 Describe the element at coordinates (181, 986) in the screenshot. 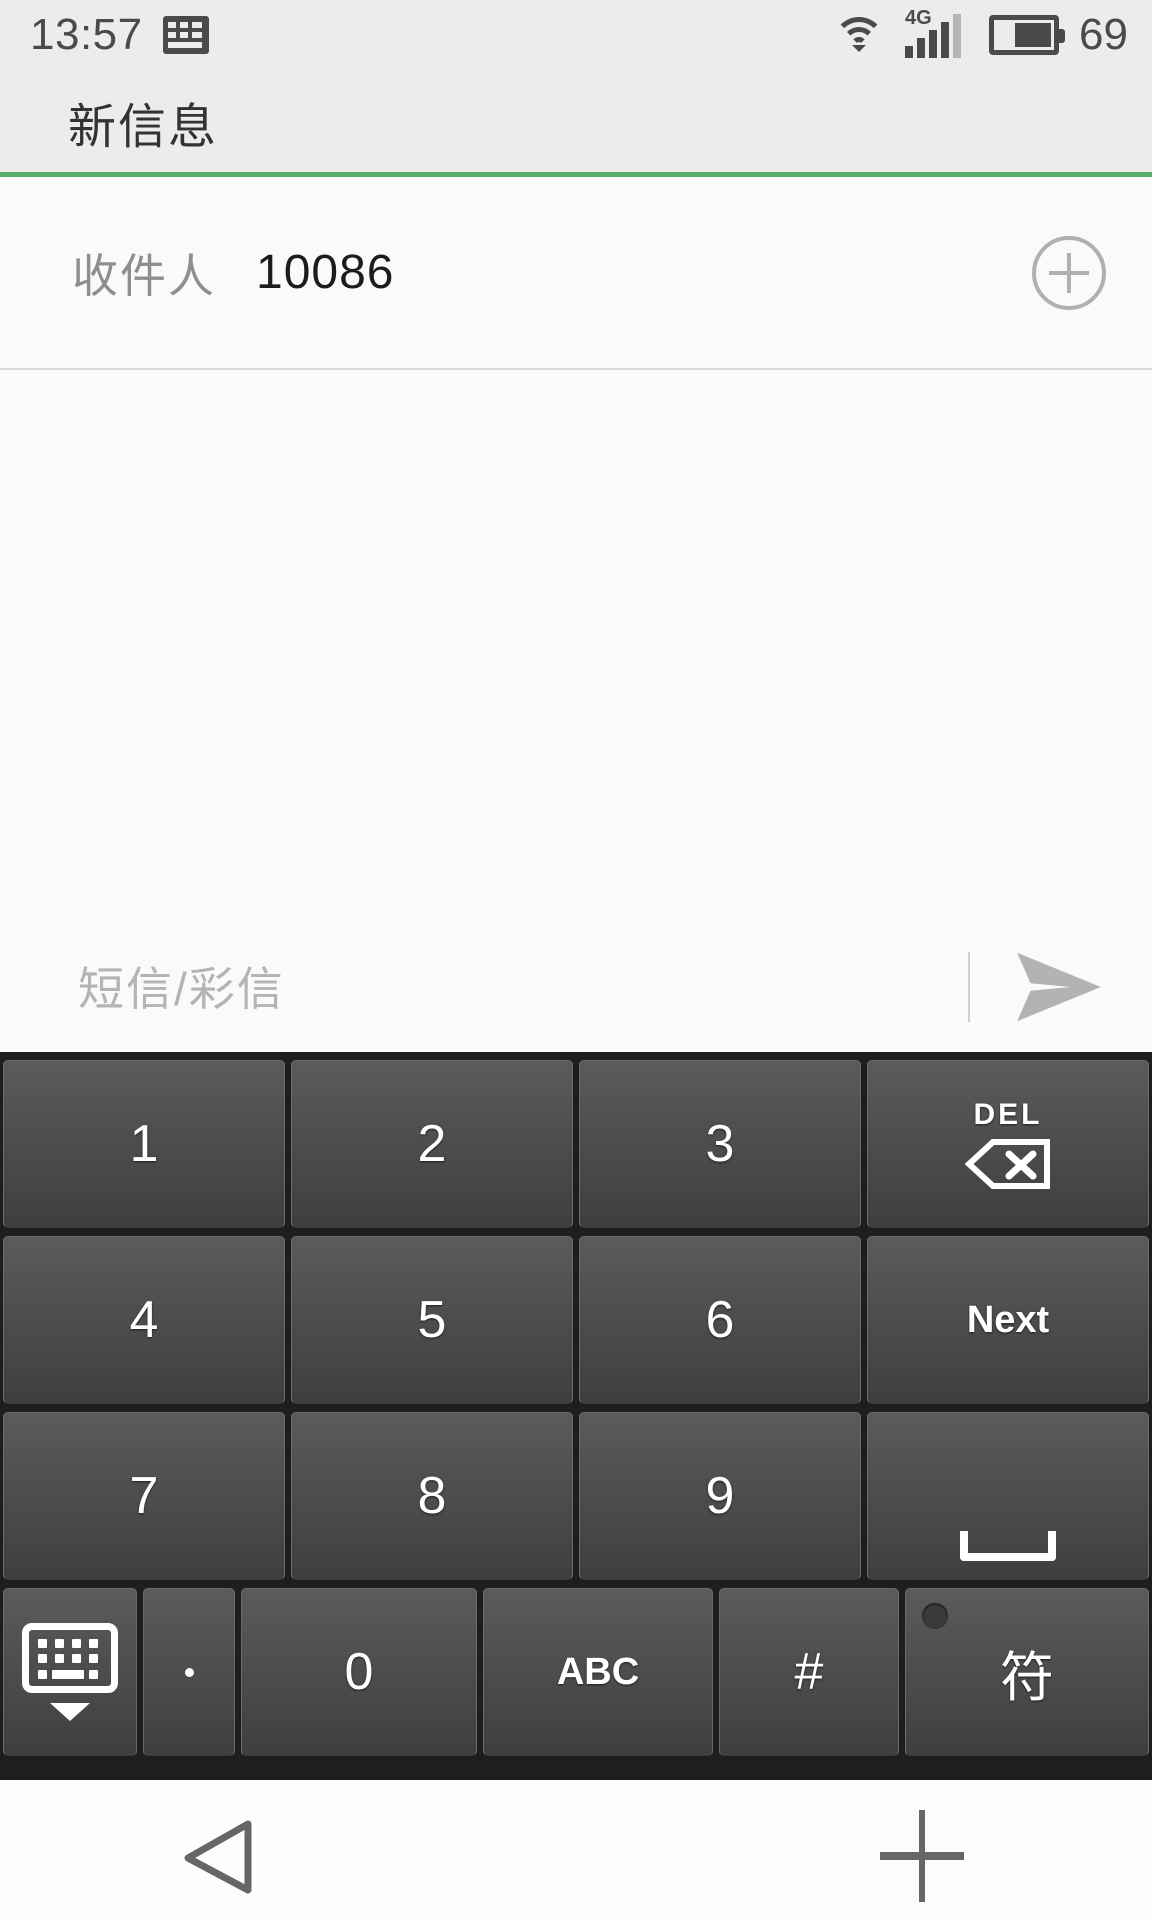

I see `message-input: 短信/彩信` at that location.